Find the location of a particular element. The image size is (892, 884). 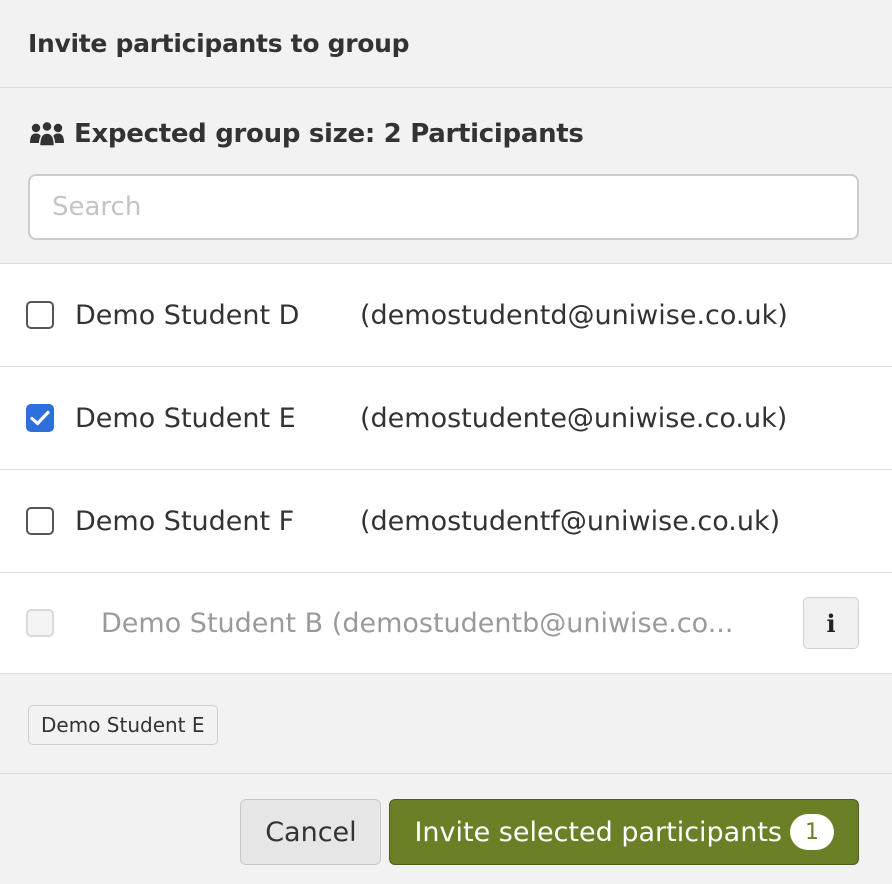

expected-group-size-text: Expected group size: 2 Participants is located at coordinates (329, 134).